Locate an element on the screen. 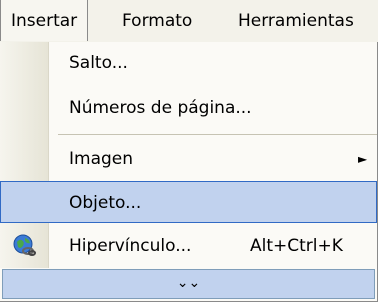 The height and width of the screenshot is (302, 378). menu-formato: Formato is located at coordinates (157, 21).